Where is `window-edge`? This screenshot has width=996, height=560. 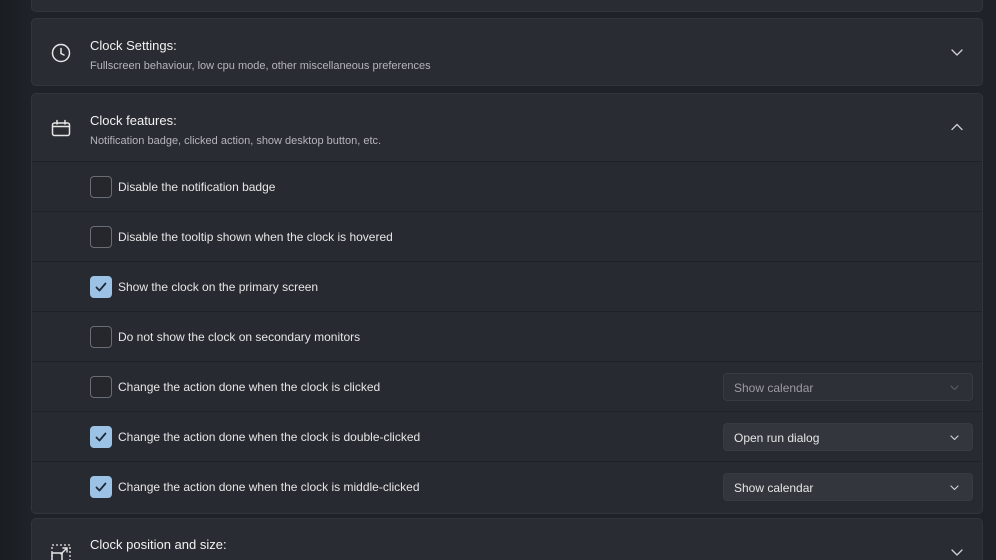 window-edge is located at coordinates (15, 280).